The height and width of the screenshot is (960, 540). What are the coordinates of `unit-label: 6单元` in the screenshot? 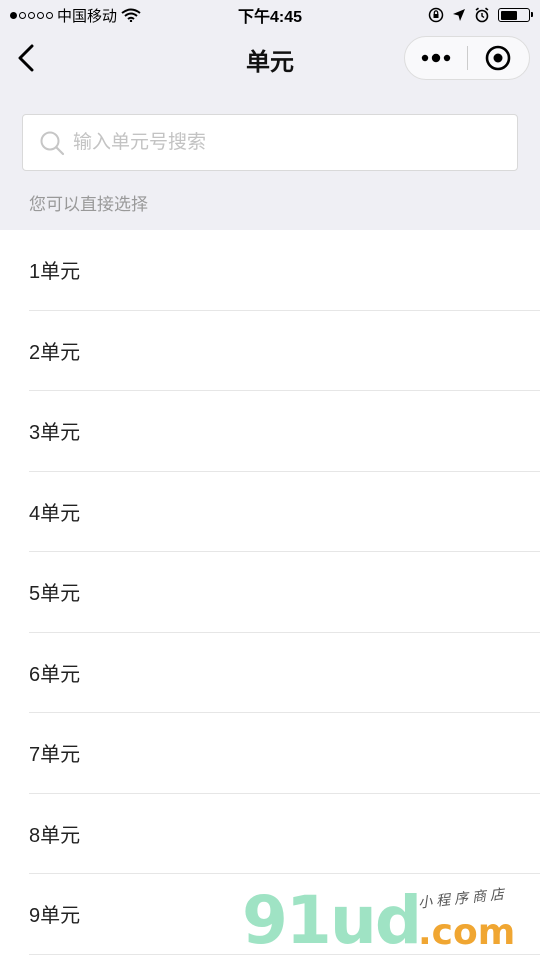 It's located at (55, 674).